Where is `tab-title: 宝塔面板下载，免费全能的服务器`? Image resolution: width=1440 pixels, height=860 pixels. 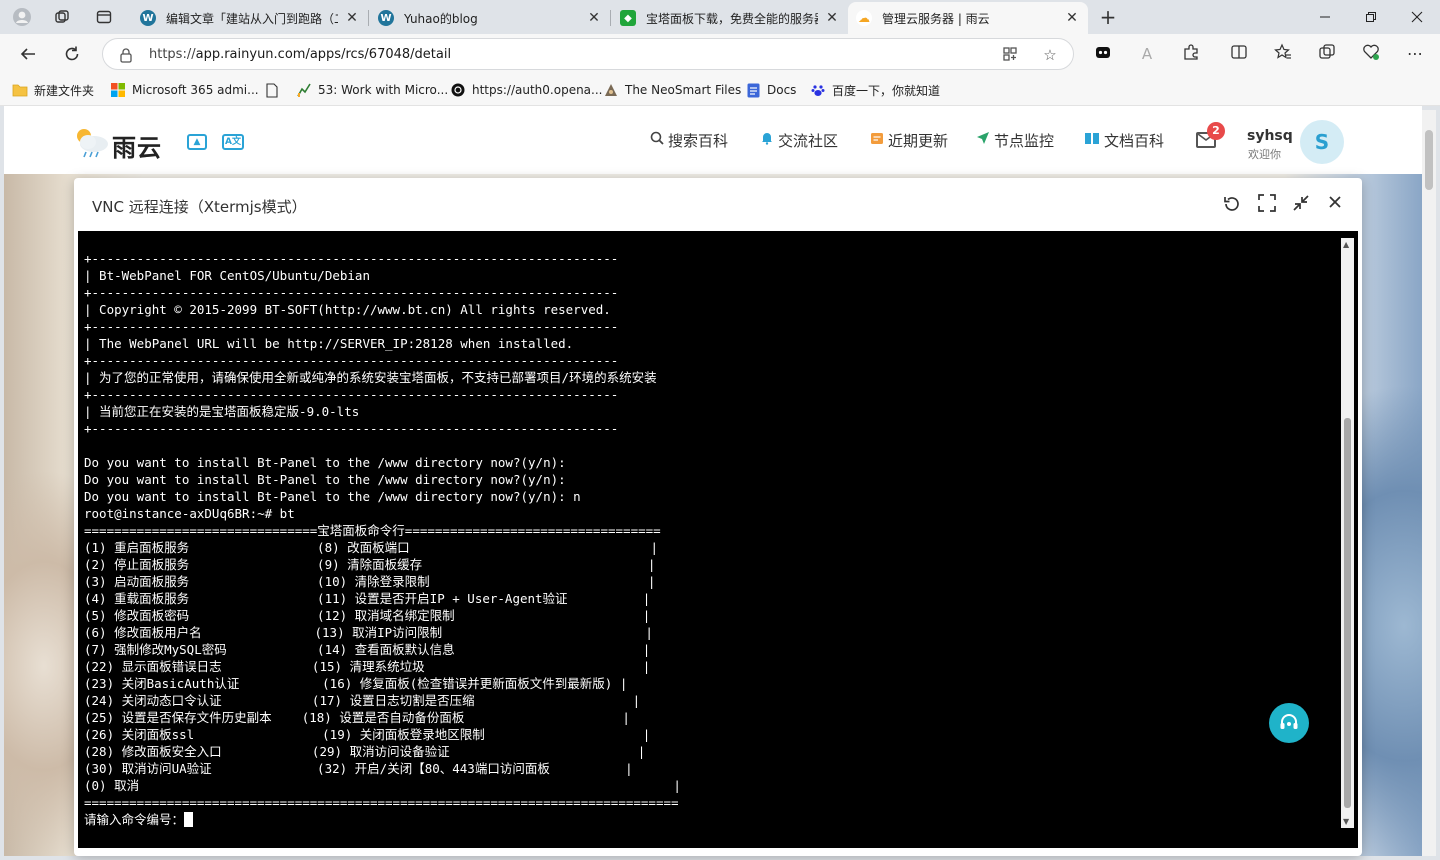 tab-title: 宝塔面板下载，免费全能的服务器 is located at coordinates (732, 18).